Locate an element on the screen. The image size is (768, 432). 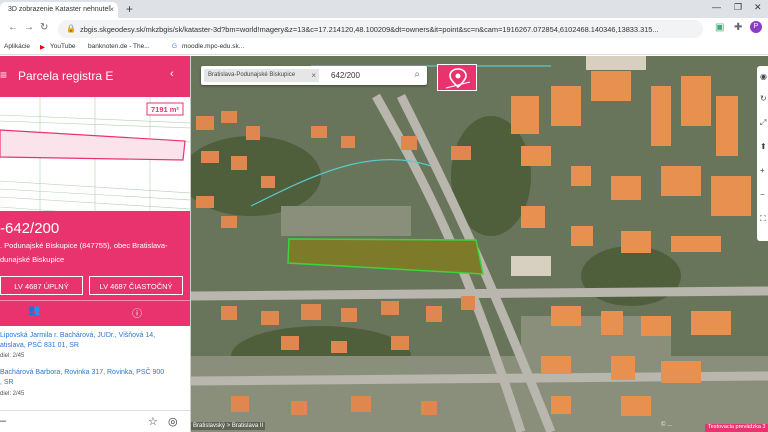
back-icon: ← is located at coordinates (13, 27).